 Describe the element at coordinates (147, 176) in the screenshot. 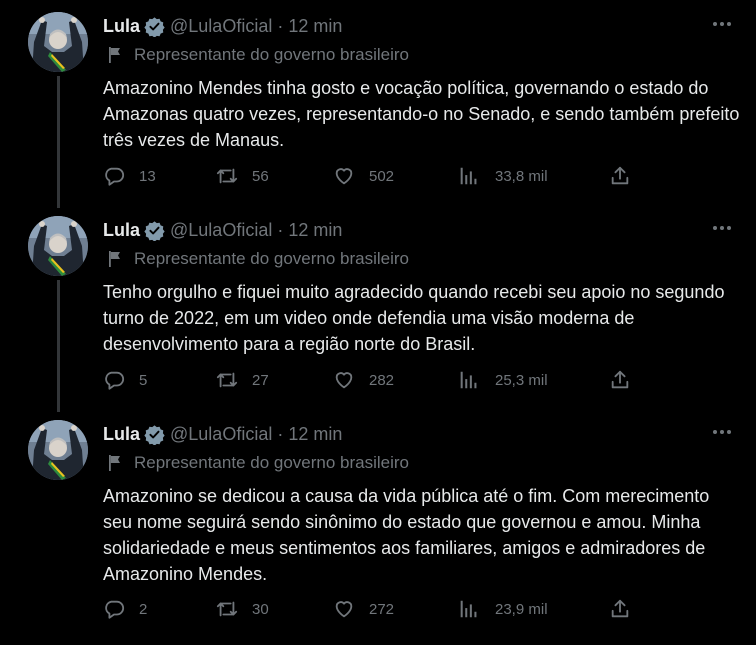

I see `reply-count: 13` at that location.